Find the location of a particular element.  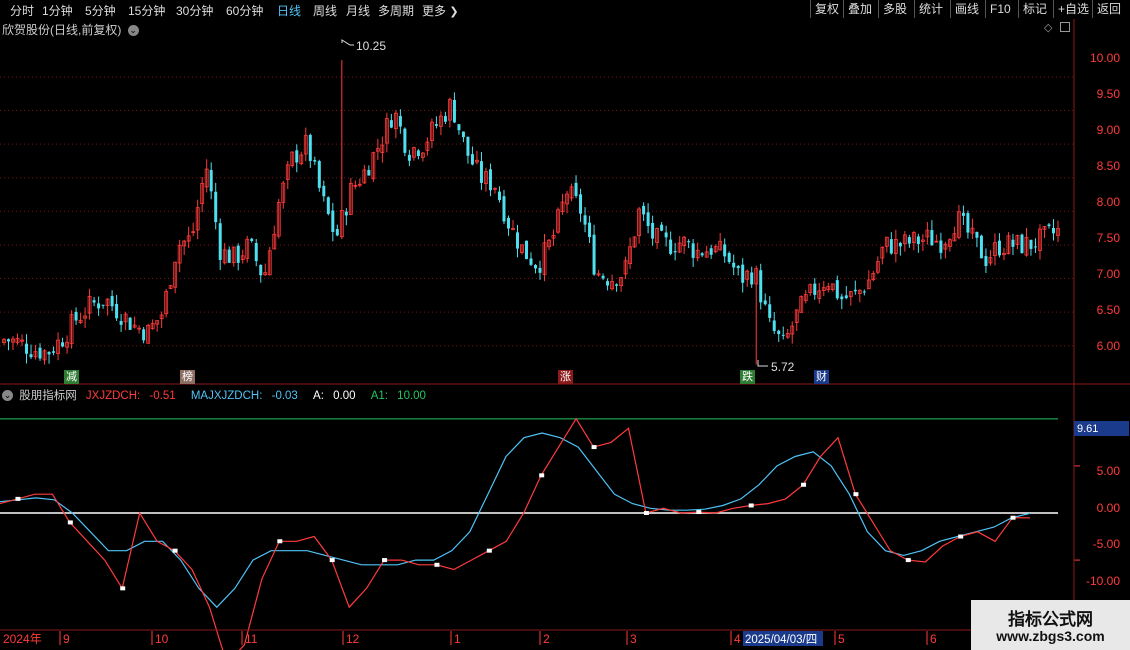

indicator-field-majxjzdch: MAJXJZDCH: -0.03 is located at coordinates (249, 396).